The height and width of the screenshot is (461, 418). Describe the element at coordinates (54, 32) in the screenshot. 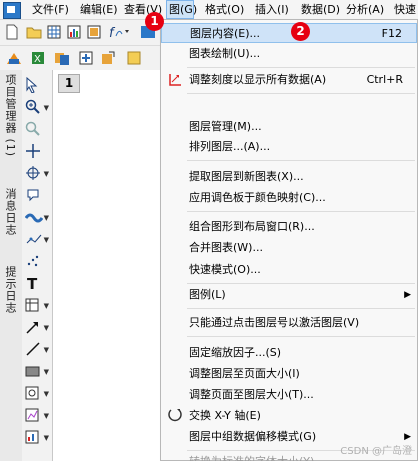

I see `new-worksheet-icon` at that location.